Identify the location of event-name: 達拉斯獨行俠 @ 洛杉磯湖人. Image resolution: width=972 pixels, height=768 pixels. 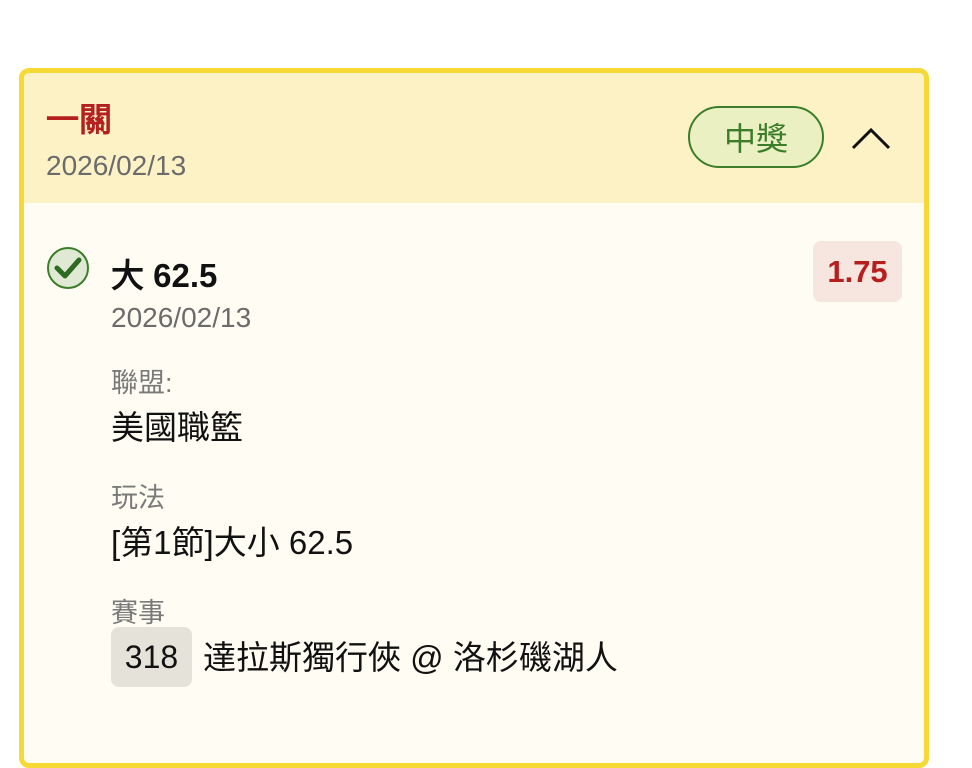
(410, 657).